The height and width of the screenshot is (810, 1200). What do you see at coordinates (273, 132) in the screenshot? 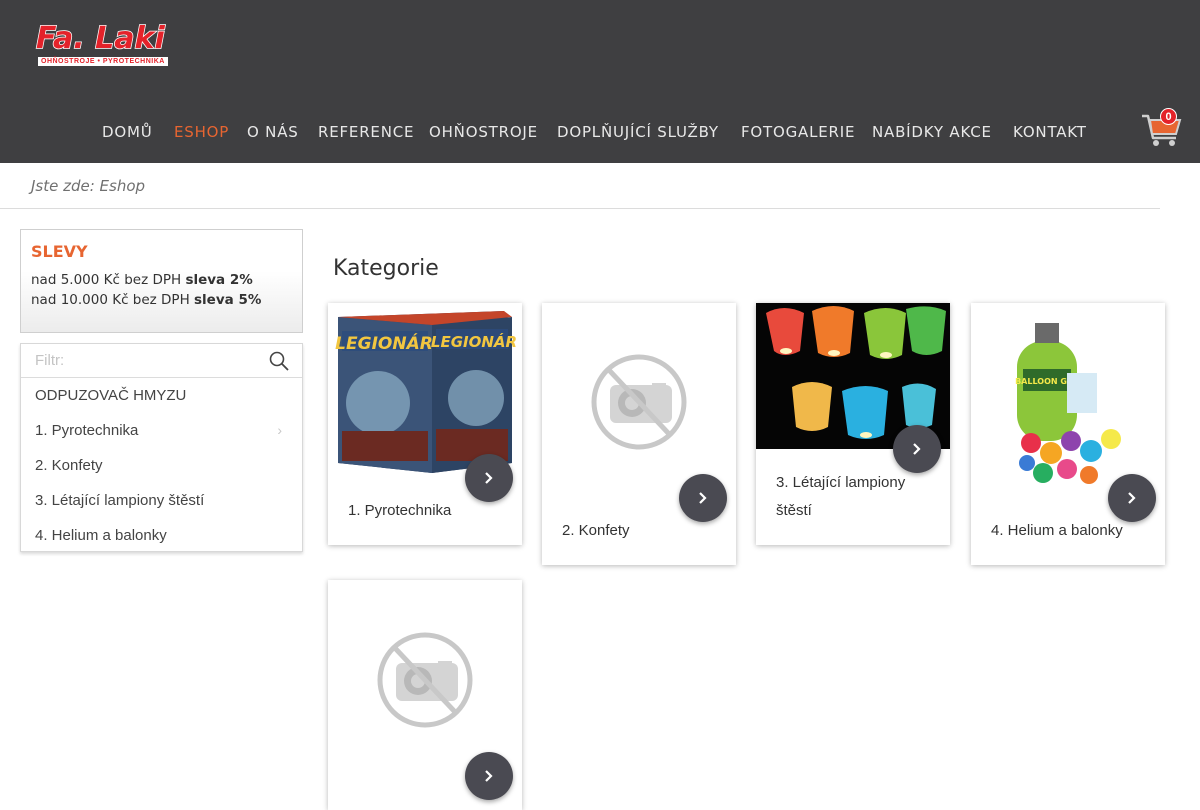
I see `nav-item-o-nas: O NÁS` at bounding box center [273, 132].